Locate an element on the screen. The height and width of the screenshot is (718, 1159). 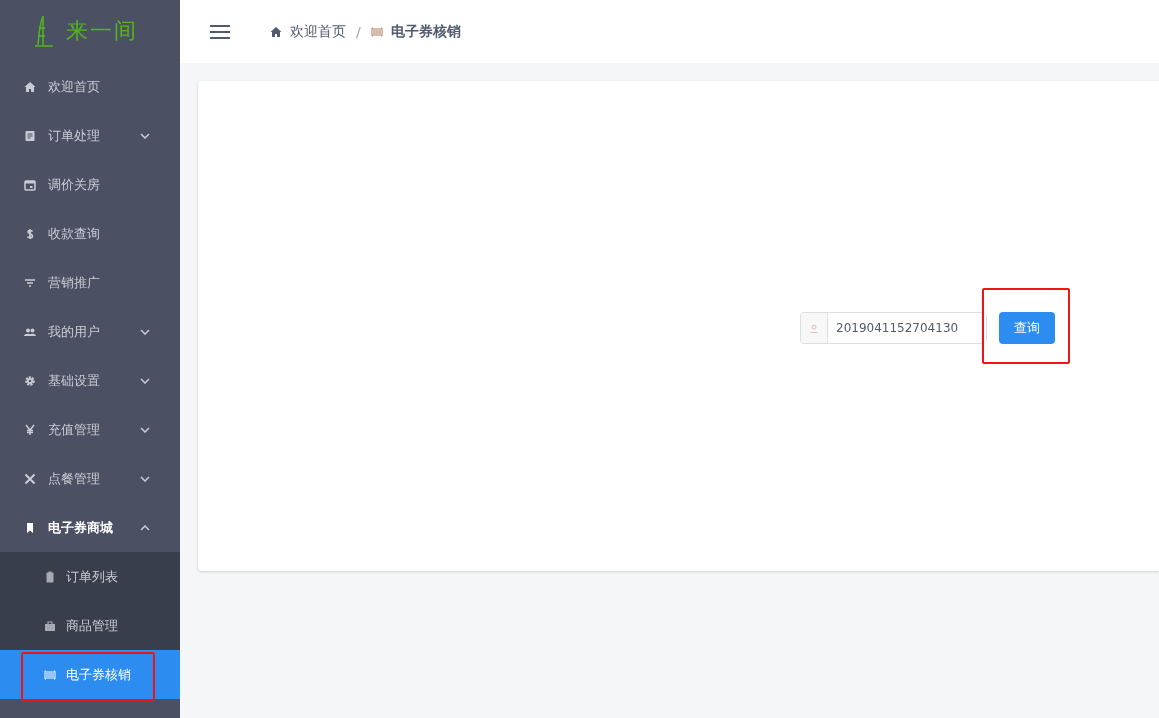
submenu-item: 商品管理 is located at coordinates (90, 625).